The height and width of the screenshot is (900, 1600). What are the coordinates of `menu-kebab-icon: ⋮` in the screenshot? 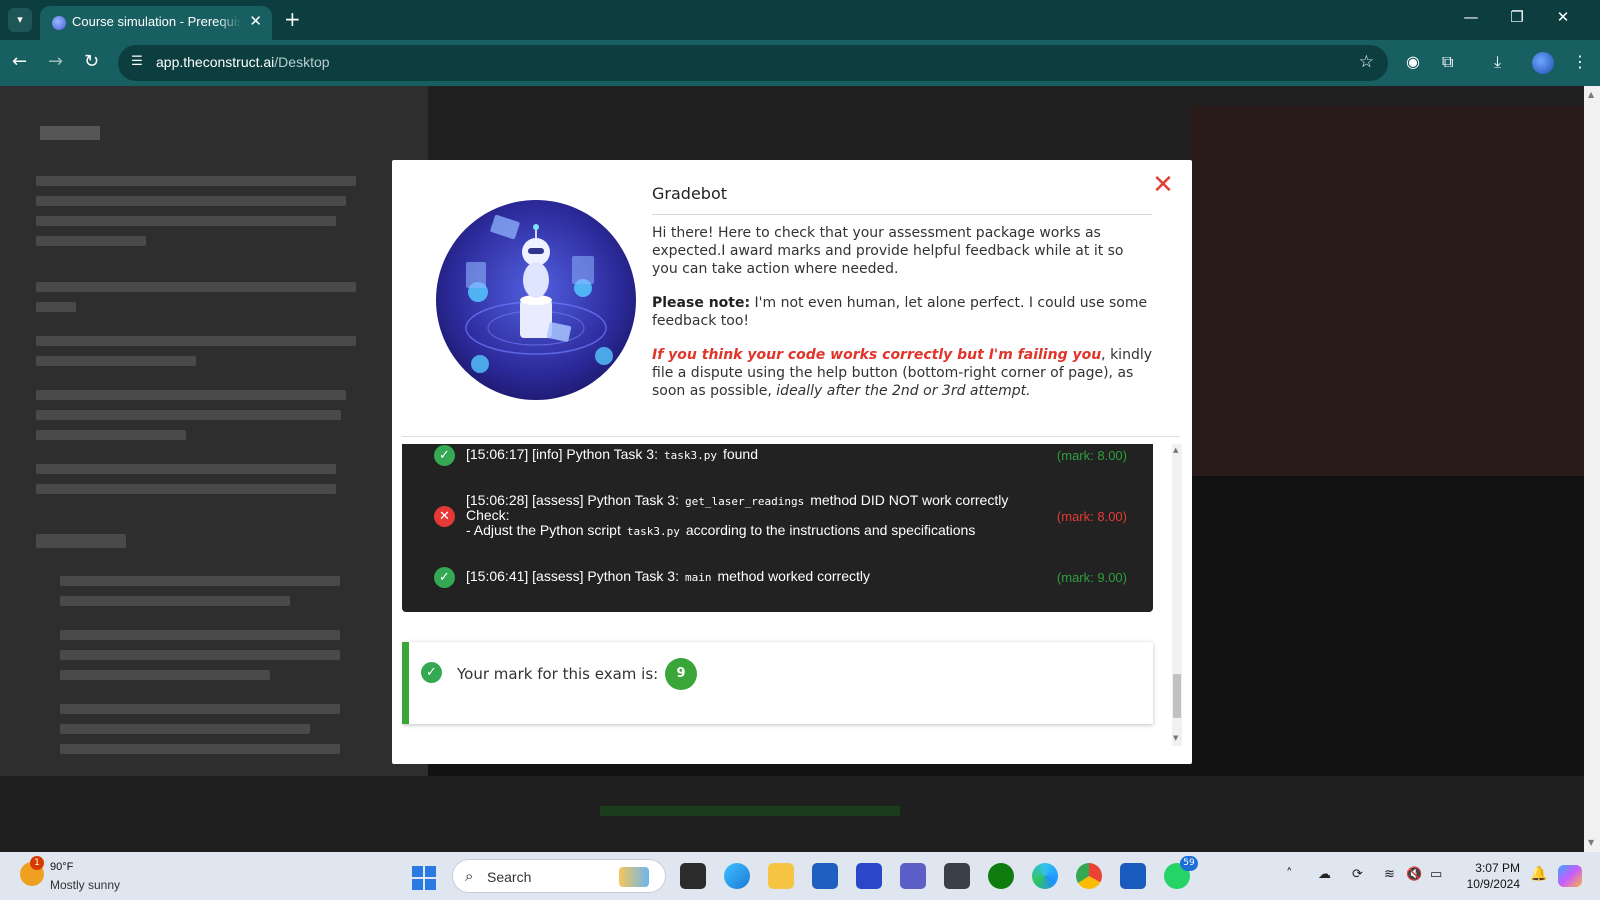 It's located at (1580, 61).